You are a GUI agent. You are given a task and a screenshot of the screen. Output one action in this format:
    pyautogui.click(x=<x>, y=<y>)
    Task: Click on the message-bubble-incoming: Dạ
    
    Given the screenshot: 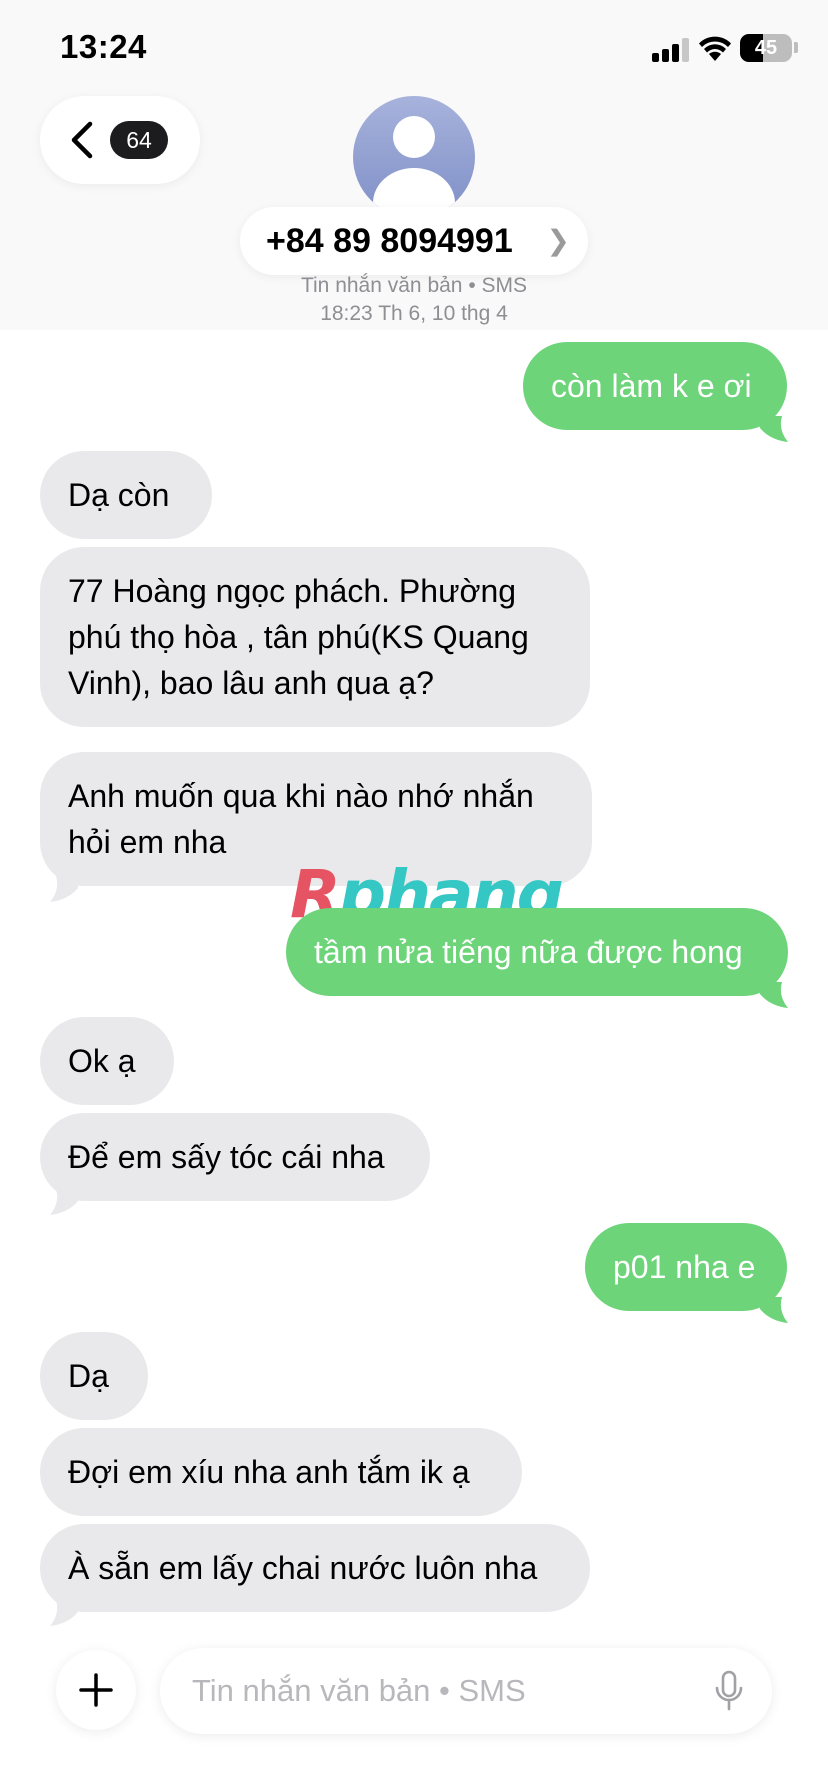 What is the action you would take?
    pyautogui.click(x=94, y=1376)
    